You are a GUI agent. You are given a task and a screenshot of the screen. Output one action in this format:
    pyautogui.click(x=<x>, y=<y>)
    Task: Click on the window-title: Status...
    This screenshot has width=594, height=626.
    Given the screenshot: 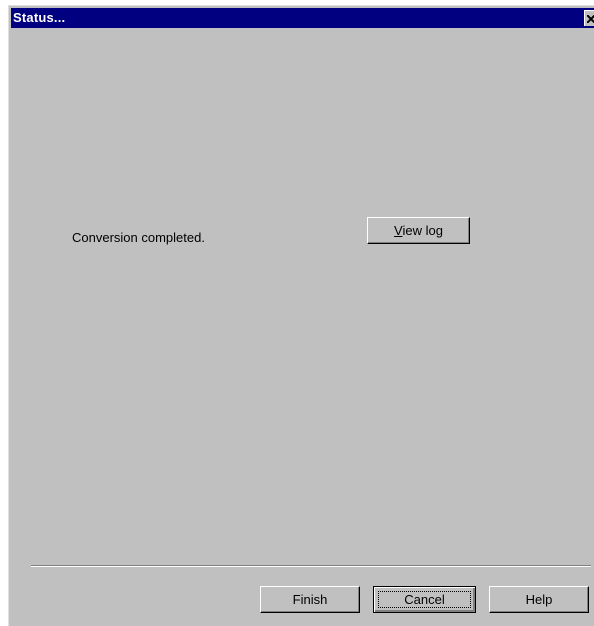 What is the action you would take?
    pyautogui.click(x=39, y=17)
    